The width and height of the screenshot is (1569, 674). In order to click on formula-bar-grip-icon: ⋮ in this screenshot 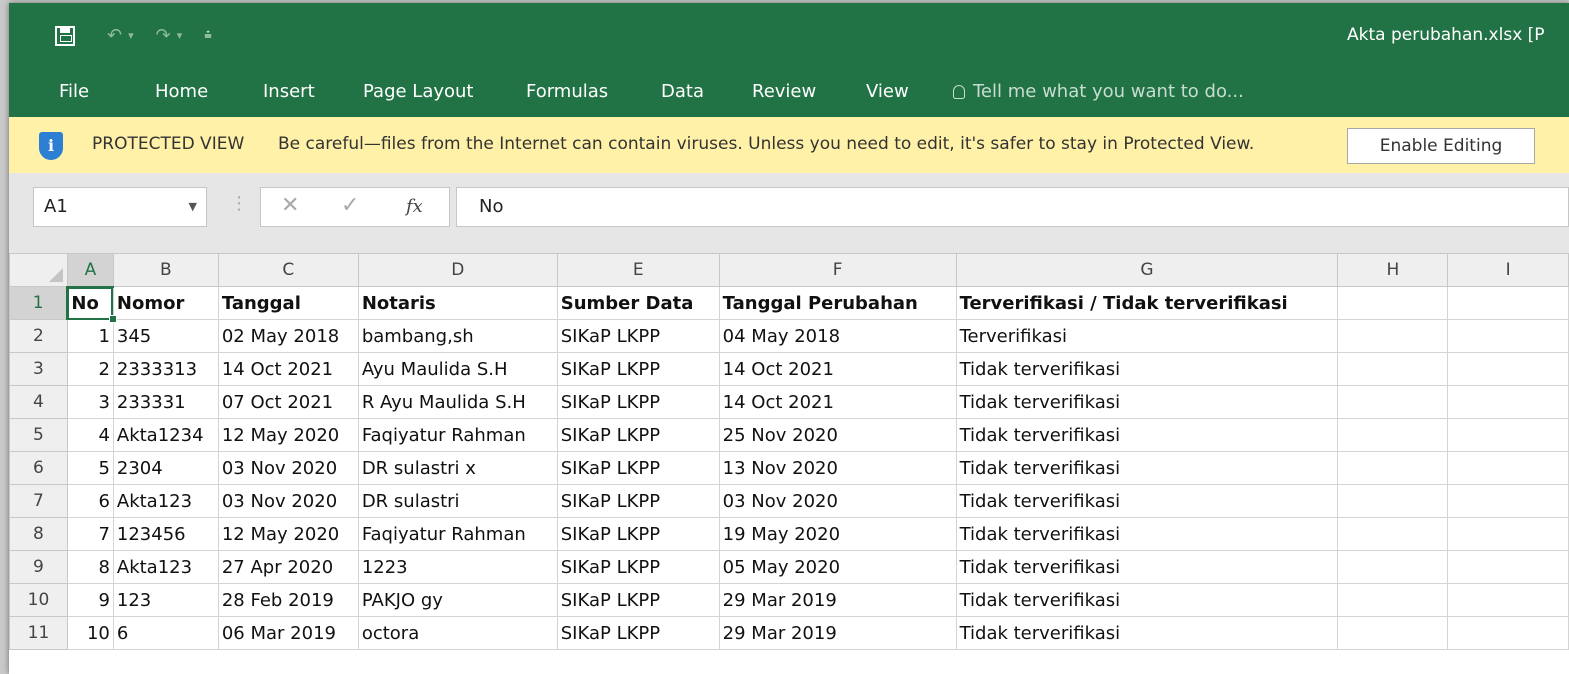, I will do `click(239, 203)`.